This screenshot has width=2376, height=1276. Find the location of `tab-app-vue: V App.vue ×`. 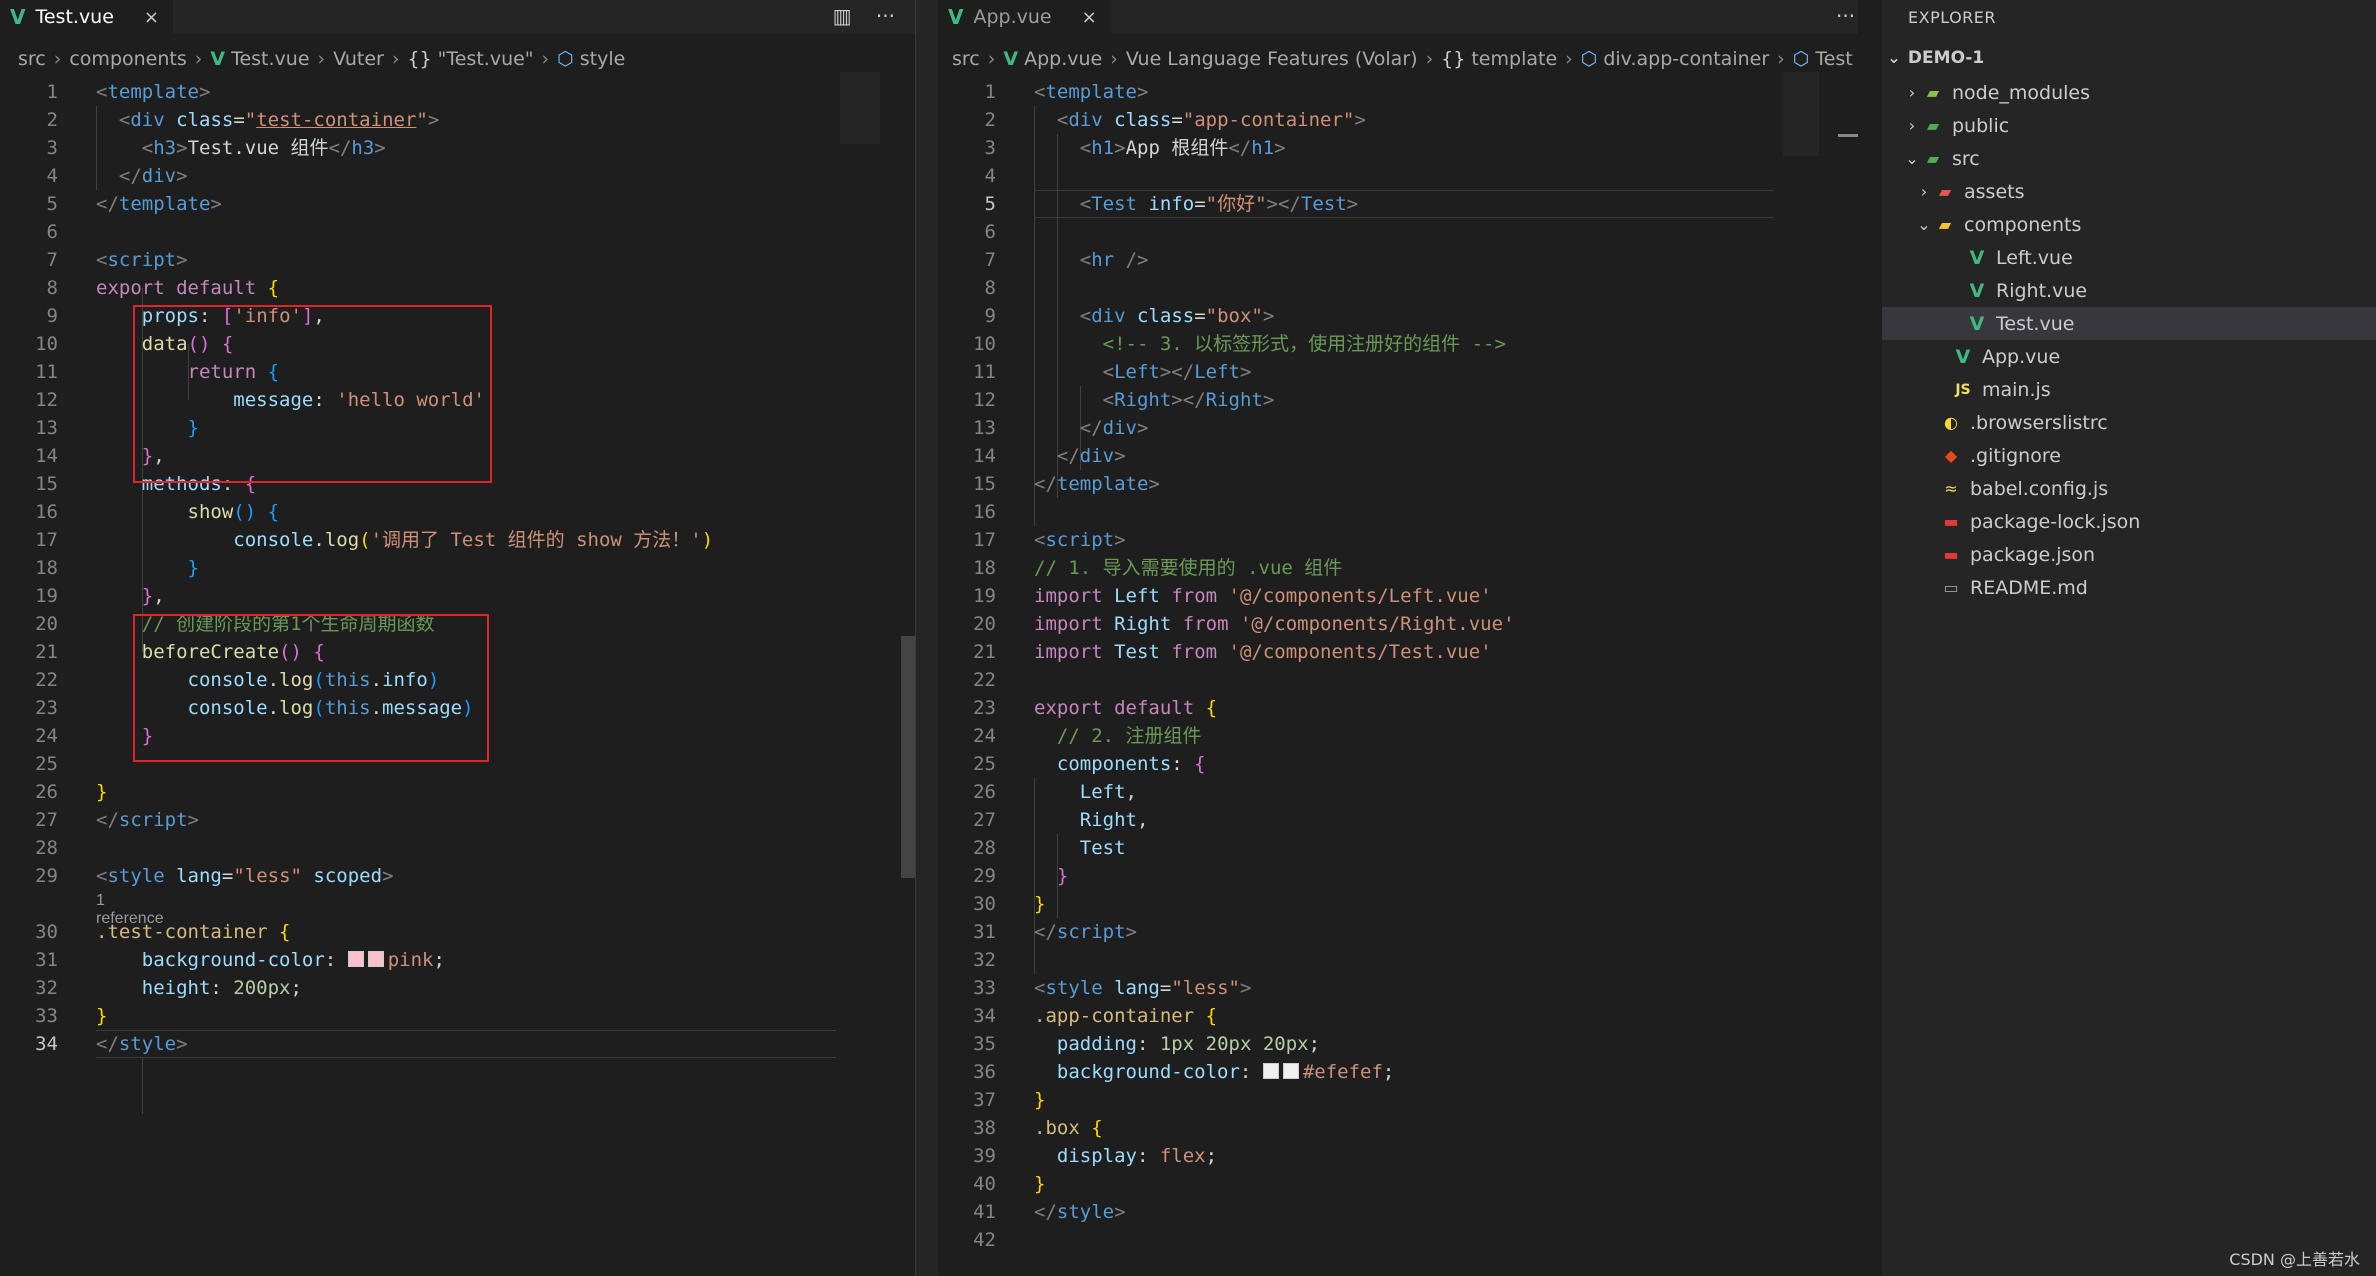

tab-app-vue: V App.vue × is located at coordinates (1024, 17).